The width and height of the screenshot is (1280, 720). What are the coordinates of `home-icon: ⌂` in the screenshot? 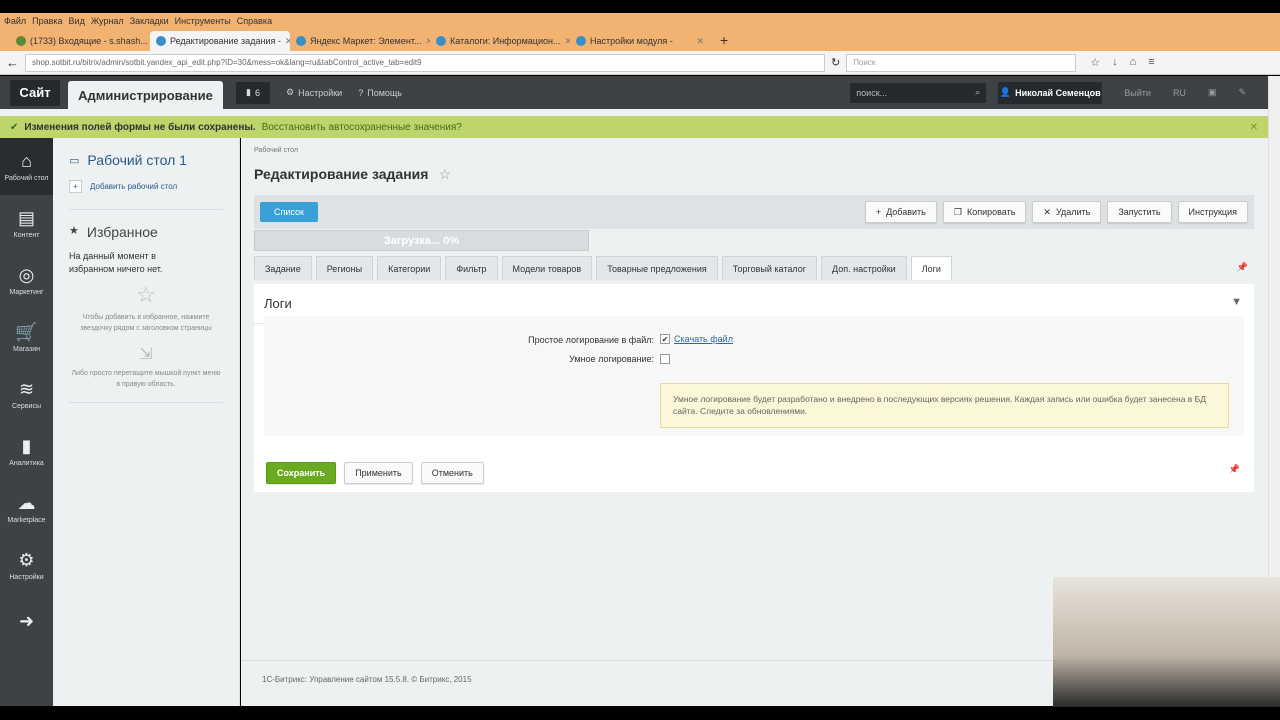 It's located at (1133, 62).